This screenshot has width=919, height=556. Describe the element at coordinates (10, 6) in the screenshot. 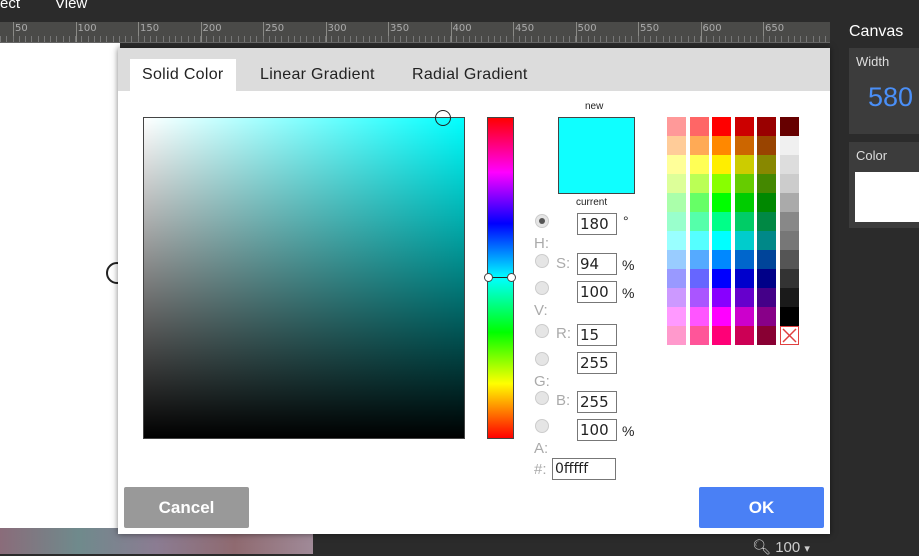

I see `menu-item-select: ect` at that location.